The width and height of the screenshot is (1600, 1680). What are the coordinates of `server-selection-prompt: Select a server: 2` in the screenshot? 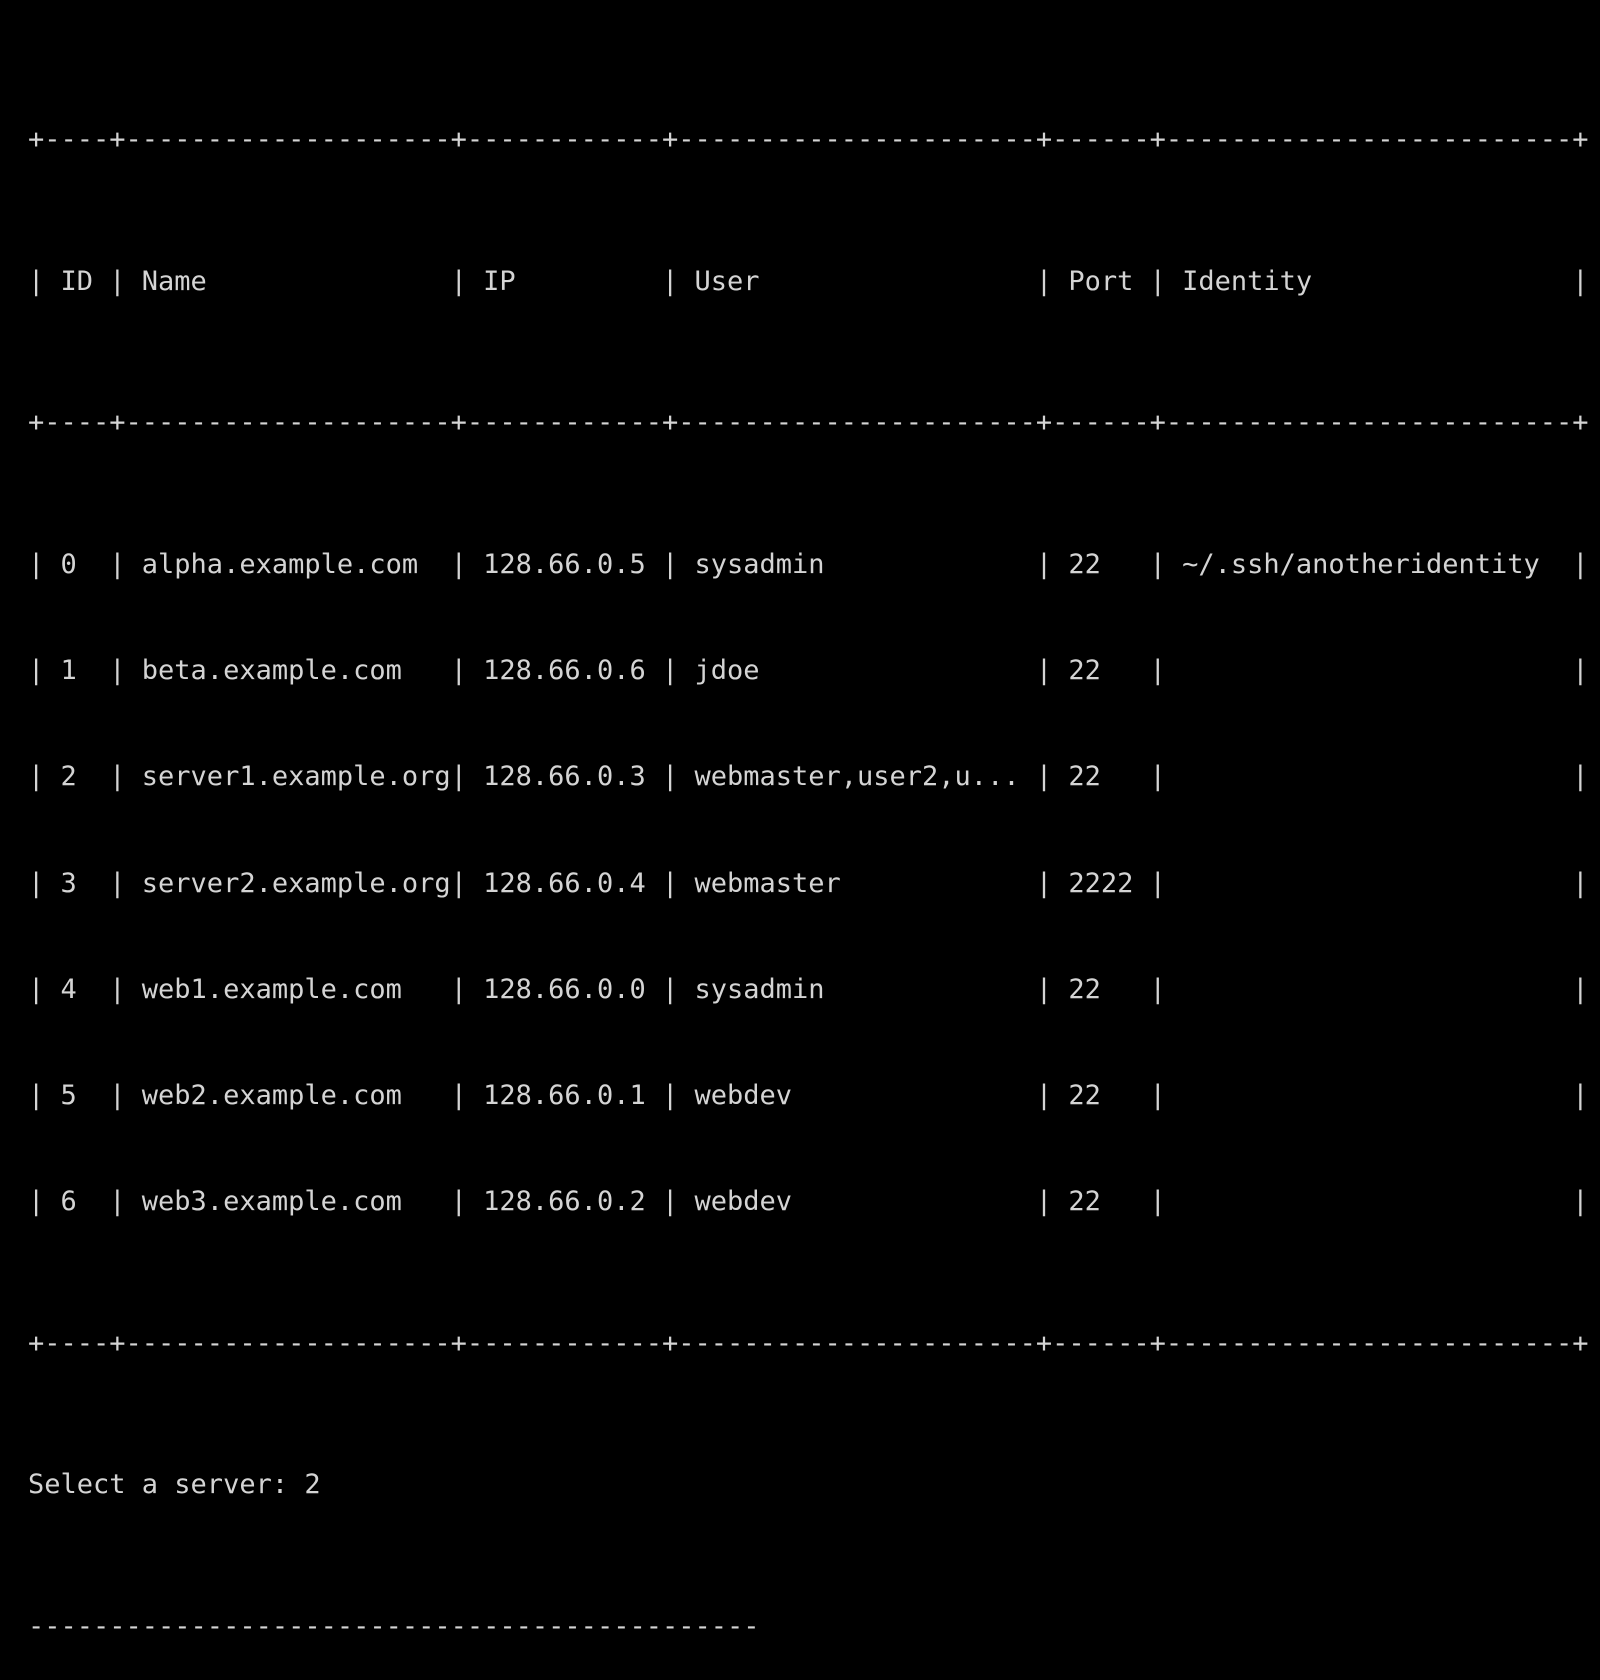 It's located at (814, 1484).